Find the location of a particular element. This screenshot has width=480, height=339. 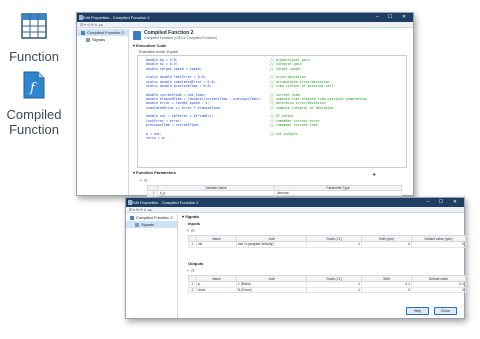

mouse-cursor-icon is located at coordinates (374, 175).